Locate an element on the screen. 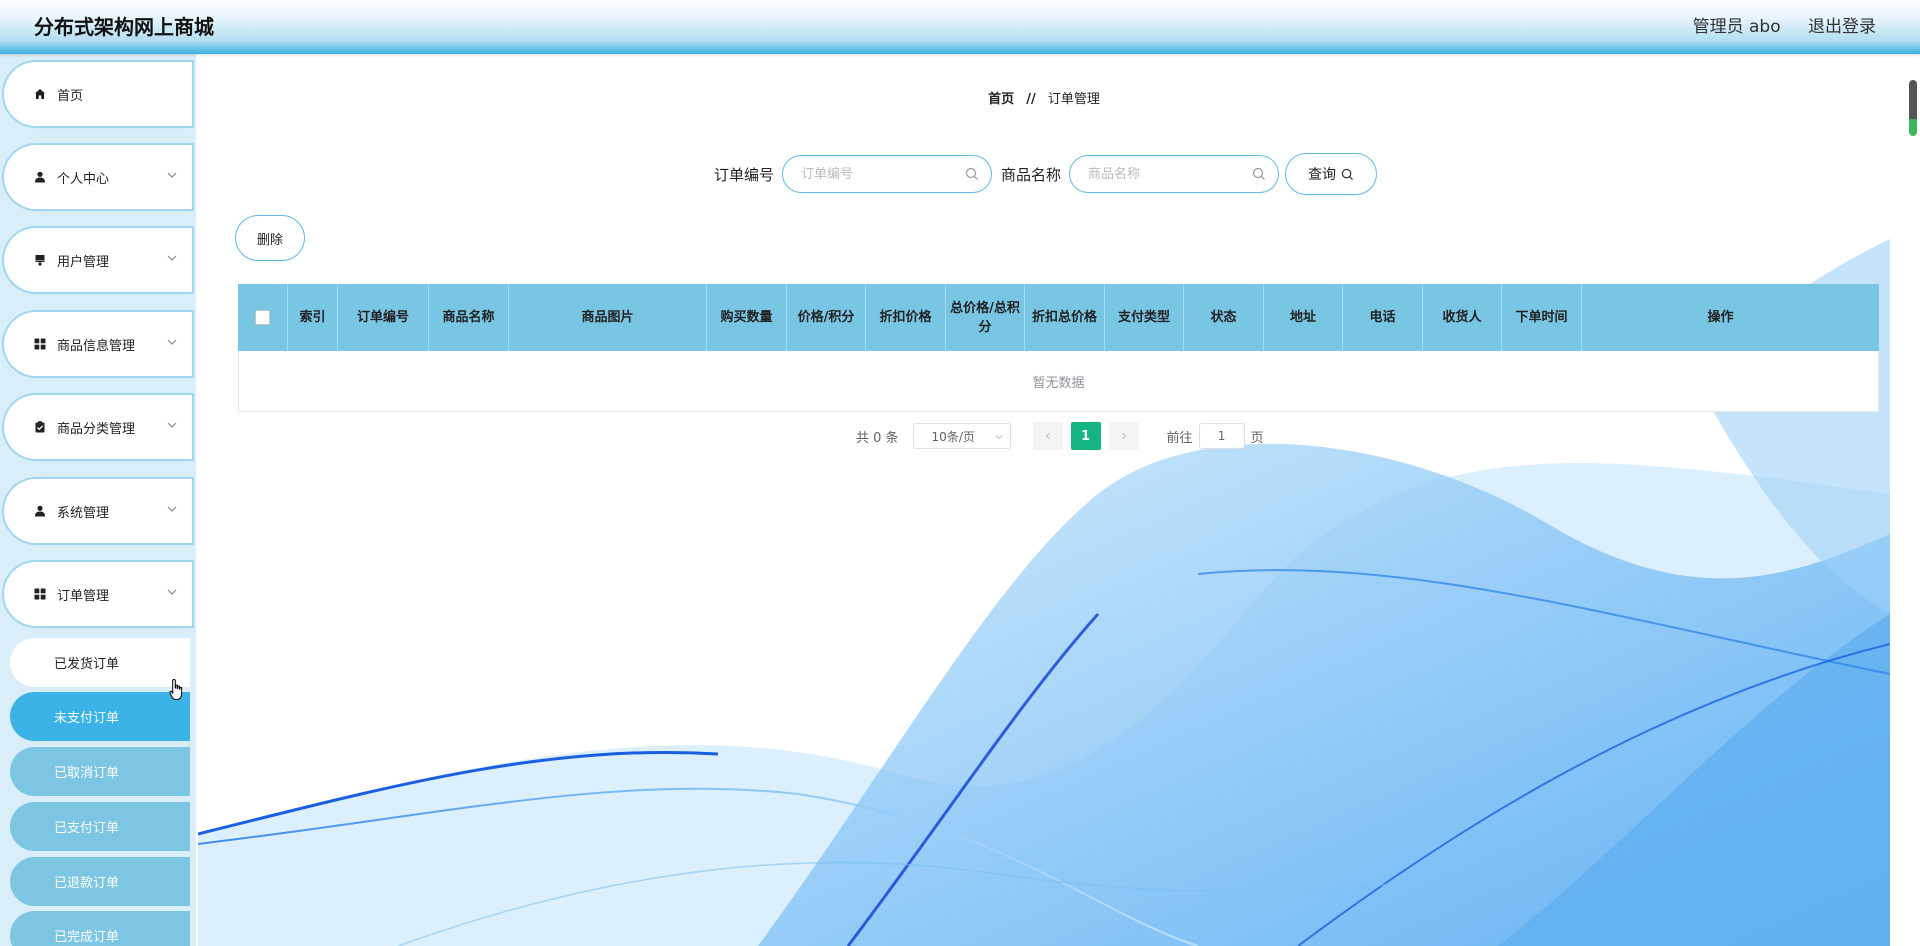  column-header: 收货人 is located at coordinates (1462, 317).